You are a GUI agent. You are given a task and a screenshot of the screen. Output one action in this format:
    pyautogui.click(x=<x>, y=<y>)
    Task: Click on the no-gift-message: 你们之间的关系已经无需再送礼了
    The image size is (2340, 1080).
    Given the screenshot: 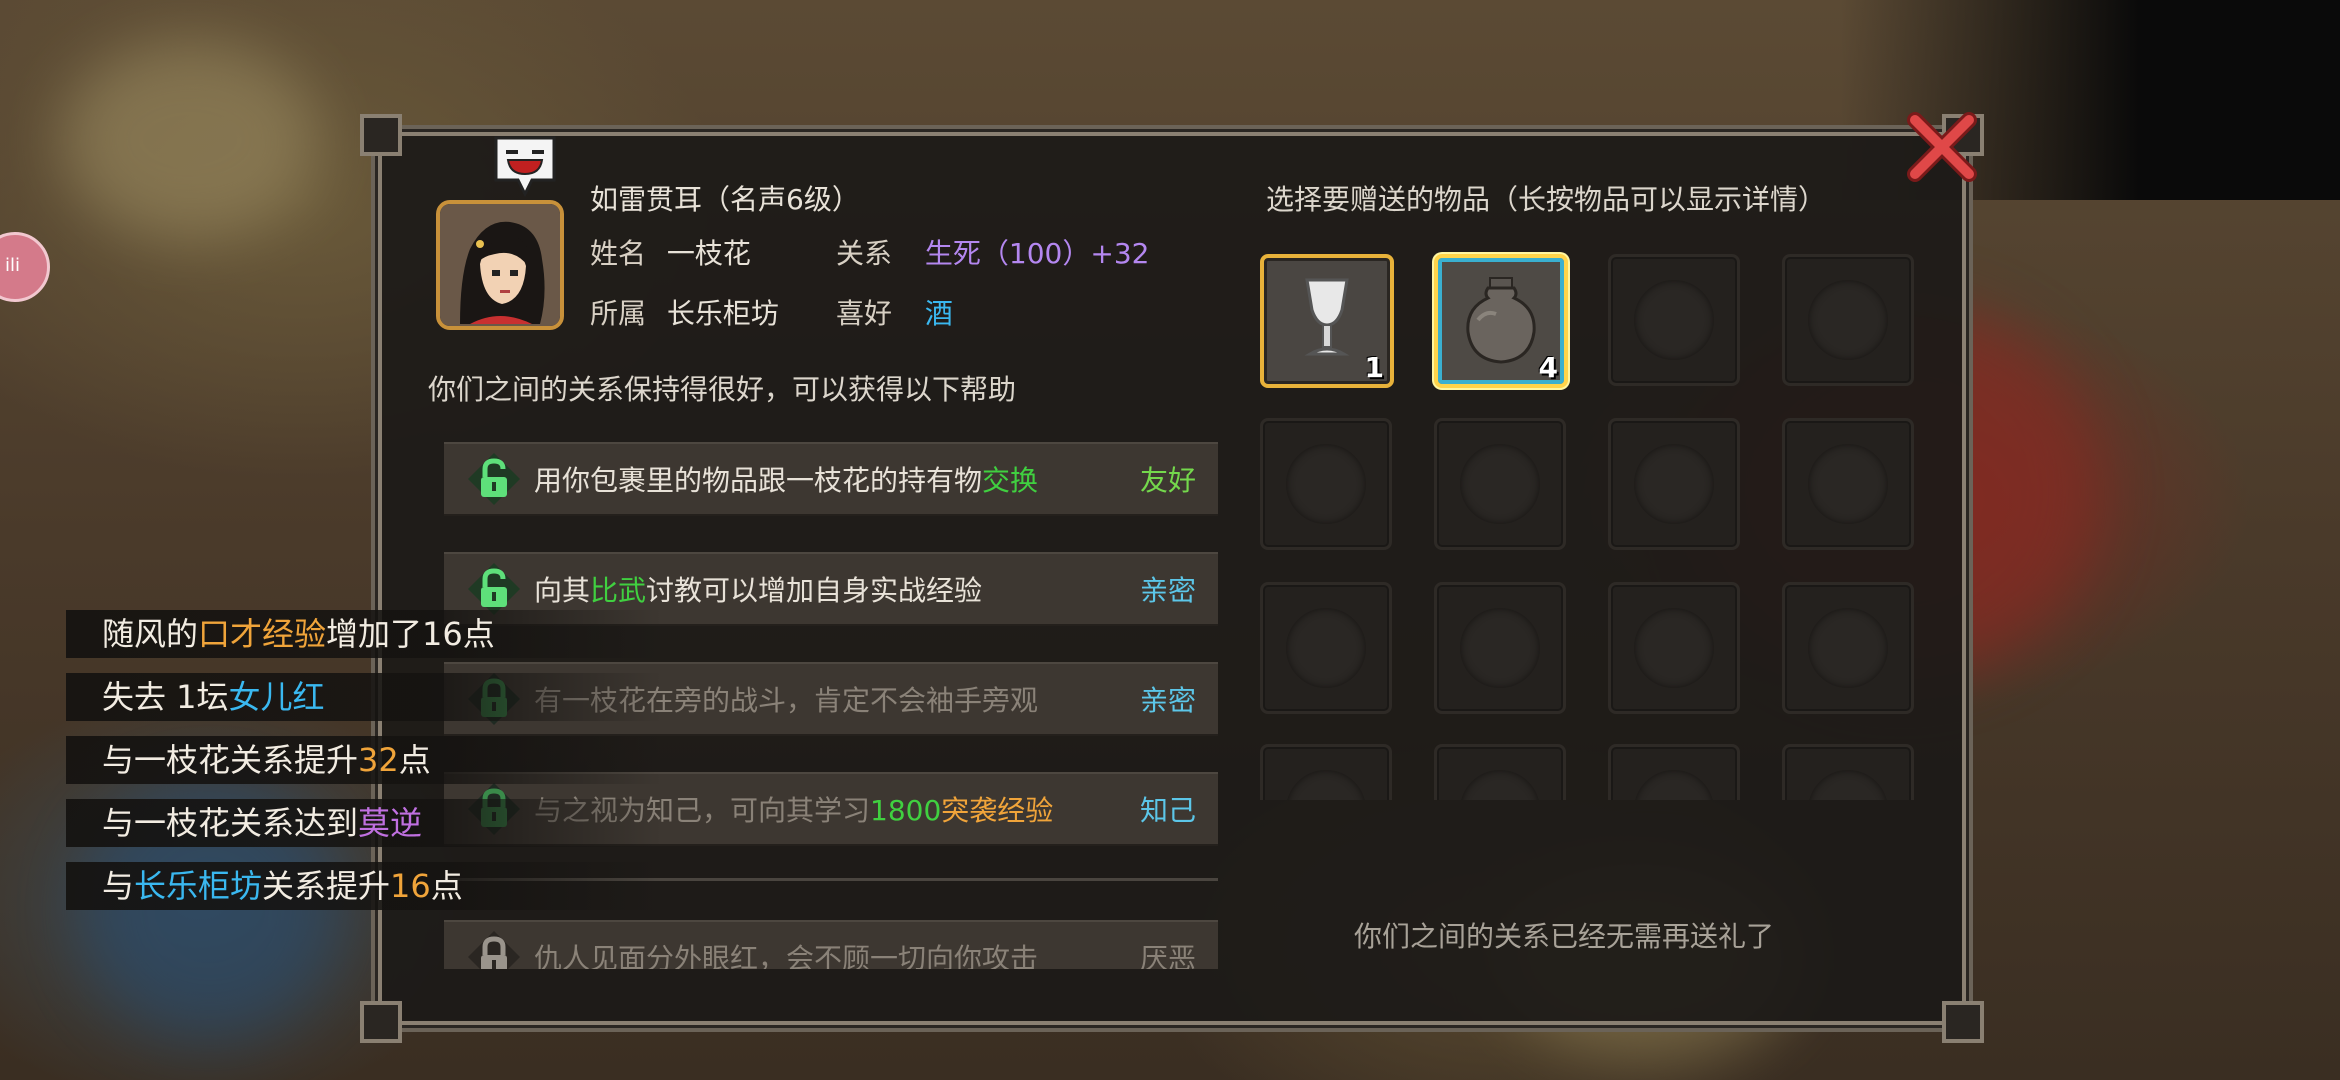 What is the action you would take?
    pyautogui.click(x=1564, y=936)
    